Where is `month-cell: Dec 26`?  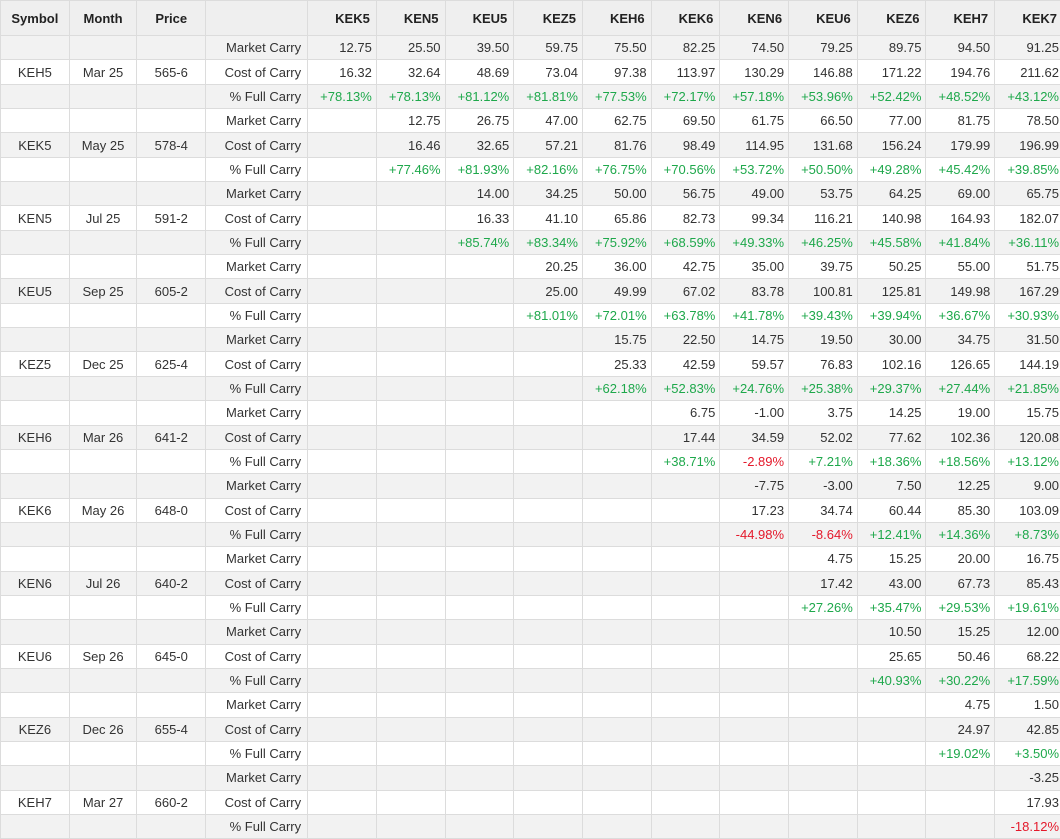
month-cell: Dec 26 is located at coordinates (103, 729).